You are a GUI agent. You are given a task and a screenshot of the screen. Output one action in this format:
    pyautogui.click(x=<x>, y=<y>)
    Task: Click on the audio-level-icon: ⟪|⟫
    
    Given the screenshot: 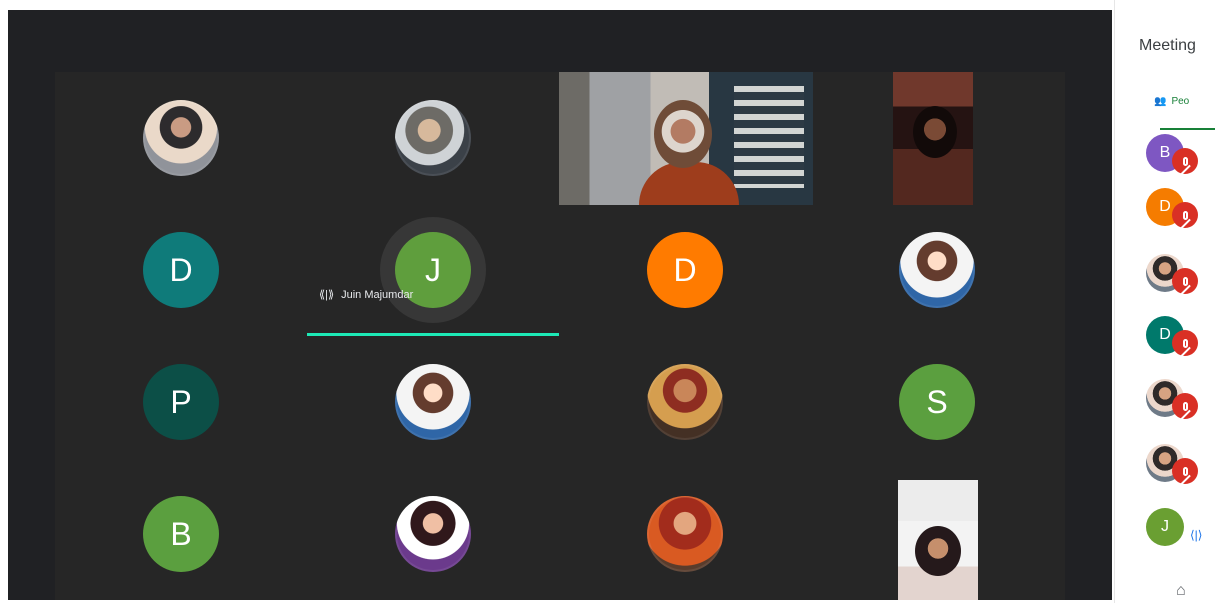 What is the action you would take?
    pyautogui.click(x=327, y=295)
    